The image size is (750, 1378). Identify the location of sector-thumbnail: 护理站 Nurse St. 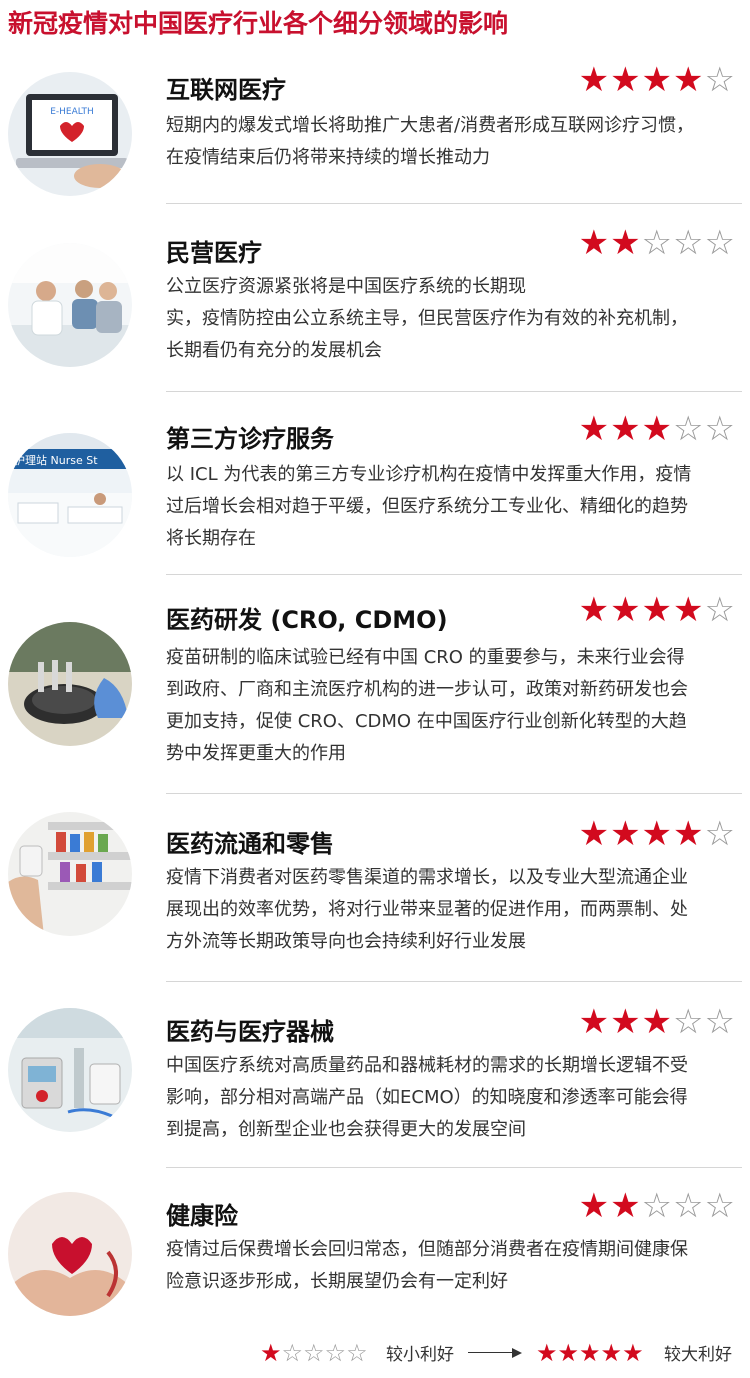
(70, 495).